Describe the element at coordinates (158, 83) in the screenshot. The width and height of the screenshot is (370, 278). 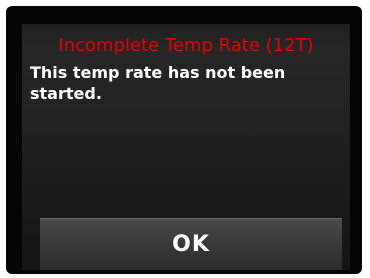
I see `alert-message: This temp rate has not been started.` at that location.